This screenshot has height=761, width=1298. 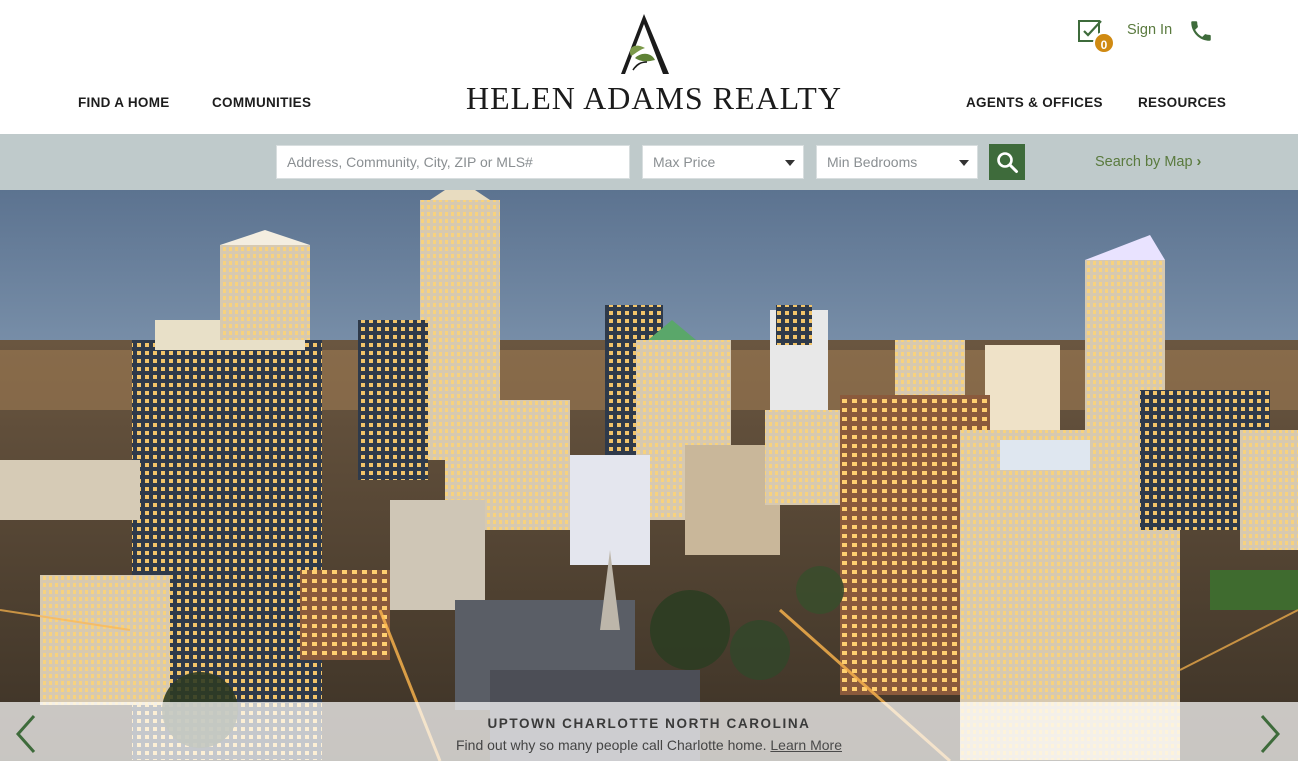 I want to click on chevron-left-icon, so click(x=26, y=734).